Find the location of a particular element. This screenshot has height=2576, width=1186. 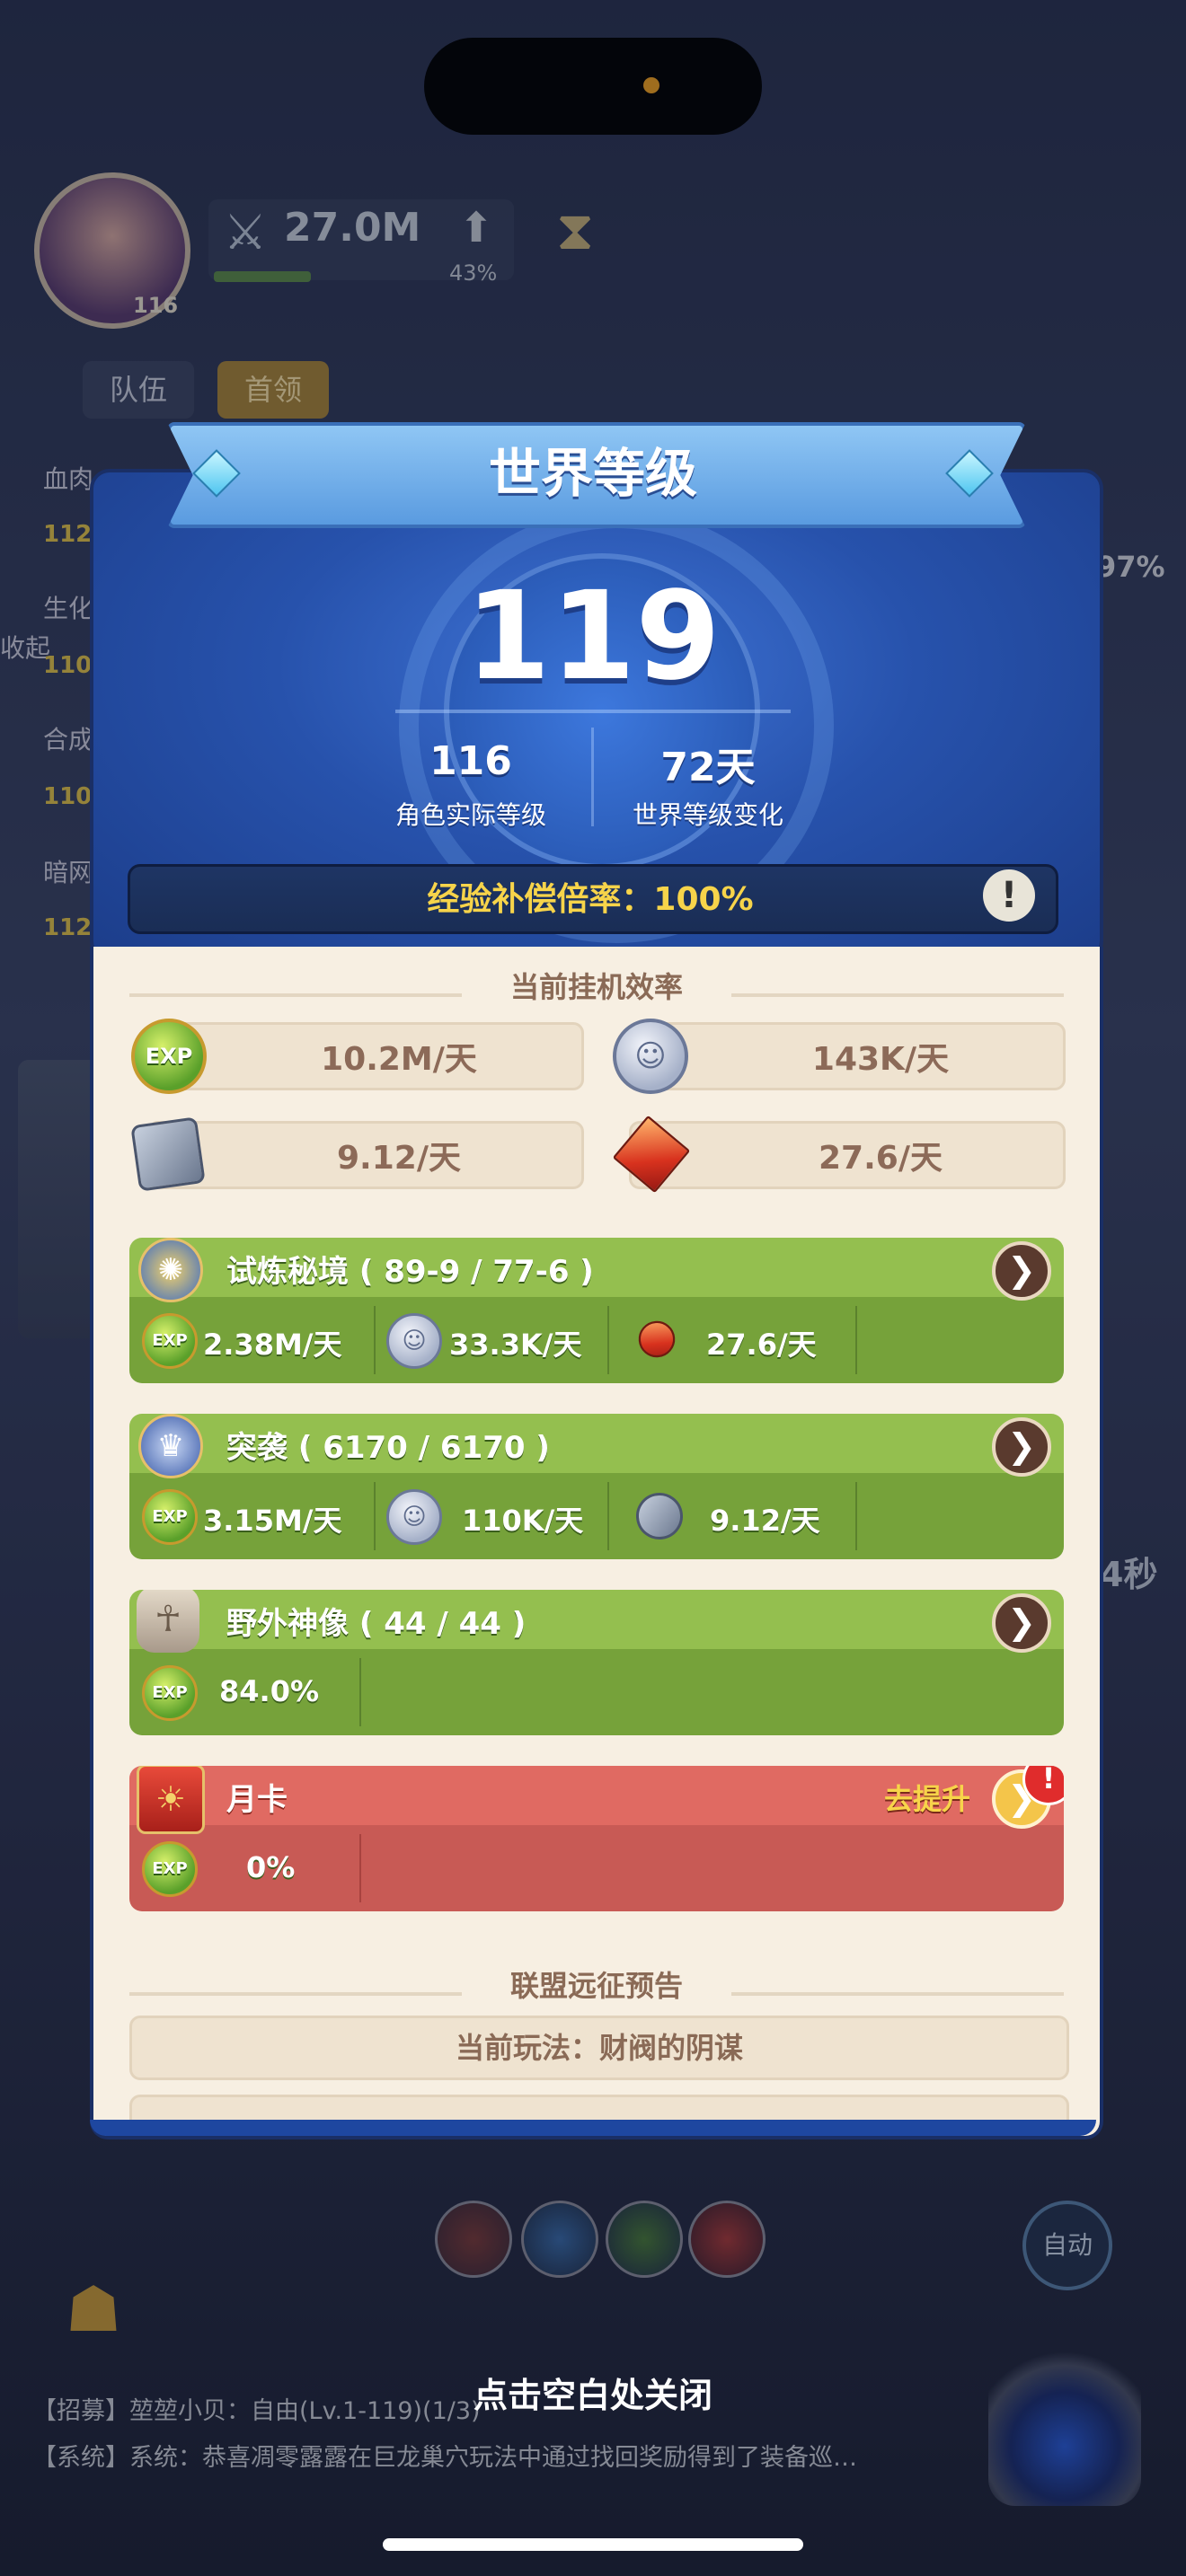

monthly-card-icon: ☀ is located at coordinates (171, 1800).